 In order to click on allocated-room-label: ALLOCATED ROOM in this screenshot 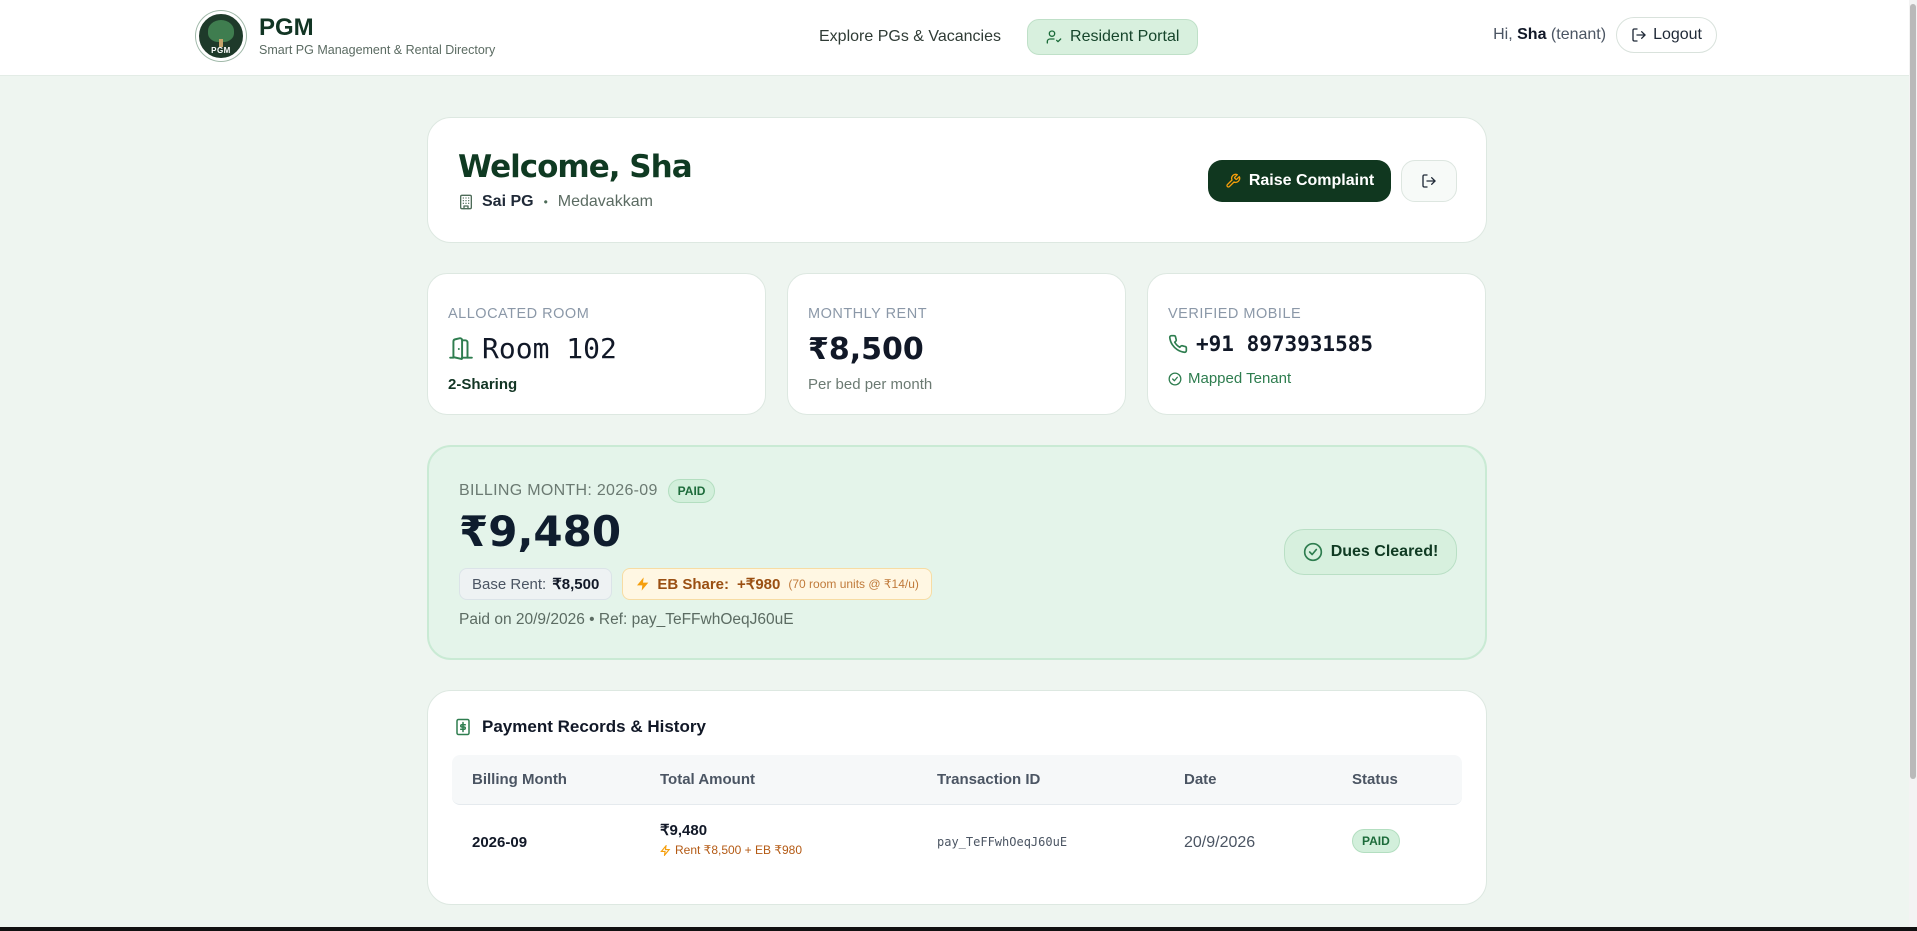, I will do `click(519, 314)`.